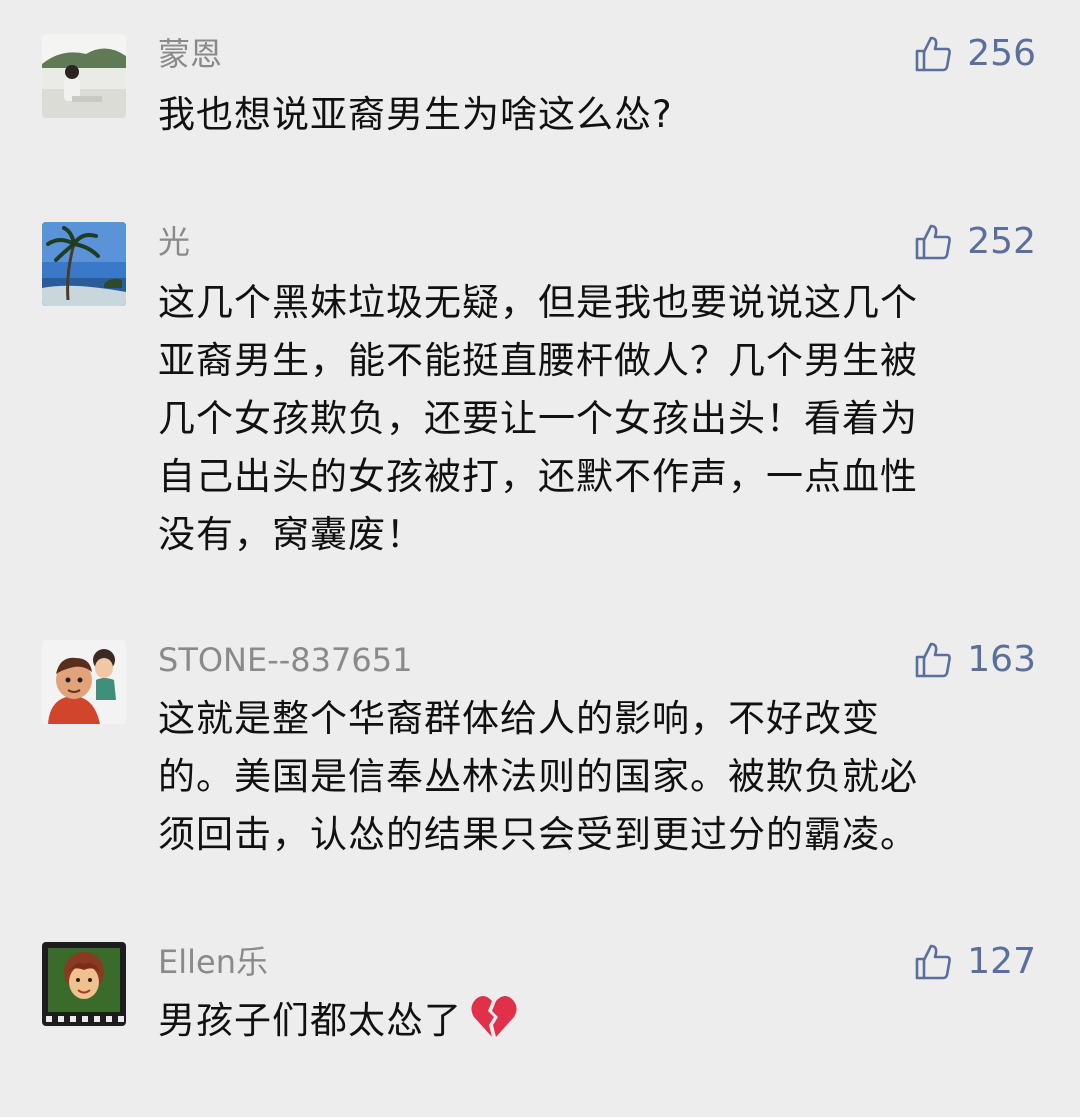  Describe the element at coordinates (1001, 241) in the screenshot. I see `like-count: 252` at that location.